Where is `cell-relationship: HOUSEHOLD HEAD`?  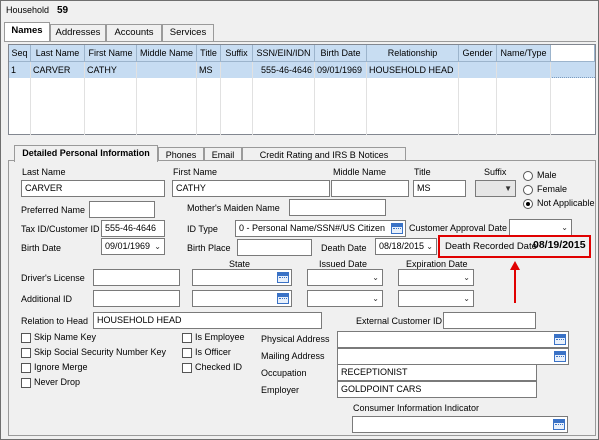
cell-relationship: HOUSEHOLD HEAD is located at coordinates (413, 70).